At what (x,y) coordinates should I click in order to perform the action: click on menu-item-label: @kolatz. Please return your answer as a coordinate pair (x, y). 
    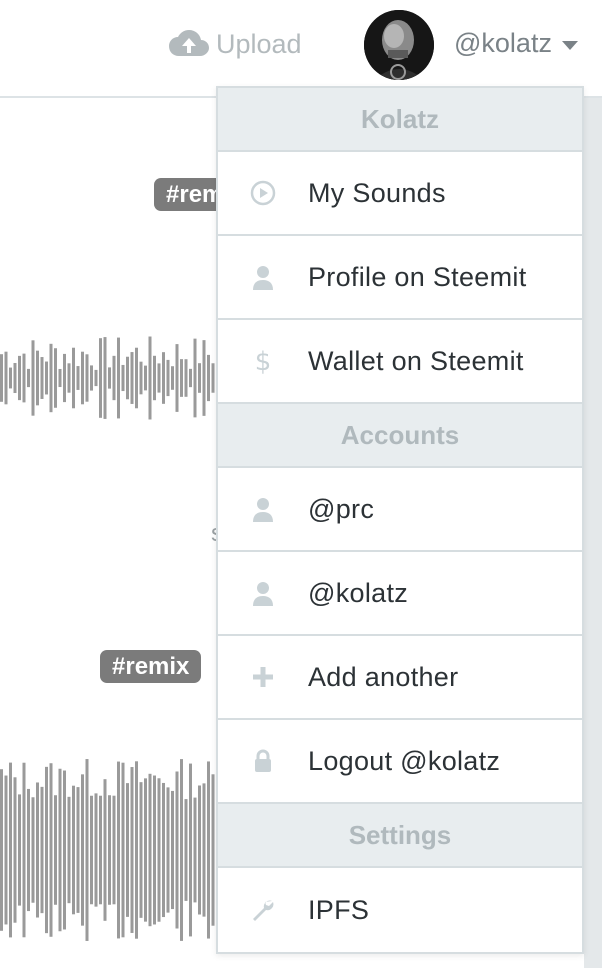
    Looking at the image, I should click on (358, 592).